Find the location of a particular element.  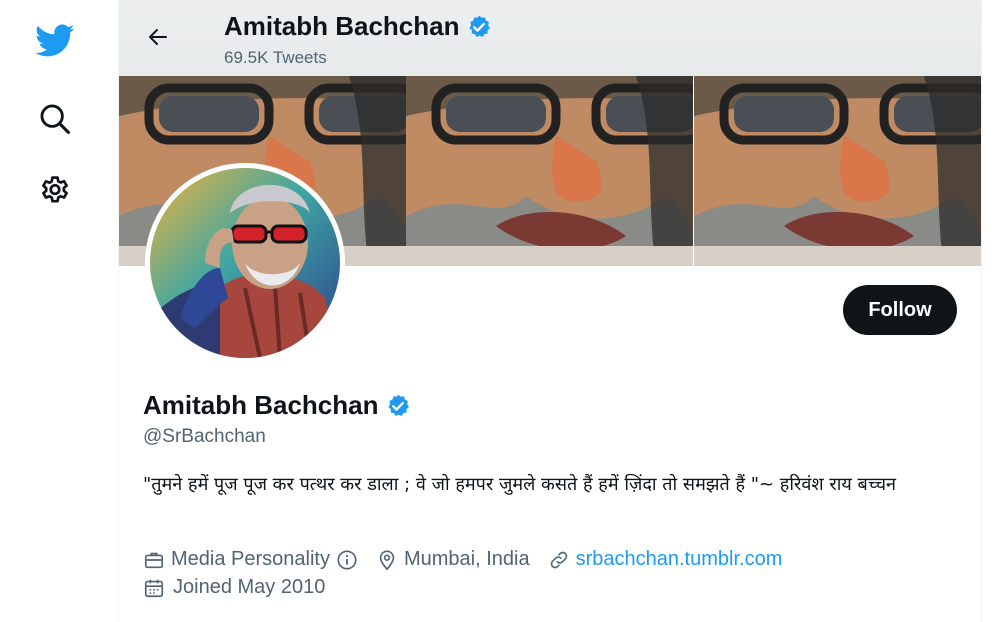

profile-handle: @SrBachchan is located at coordinates (204, 436).